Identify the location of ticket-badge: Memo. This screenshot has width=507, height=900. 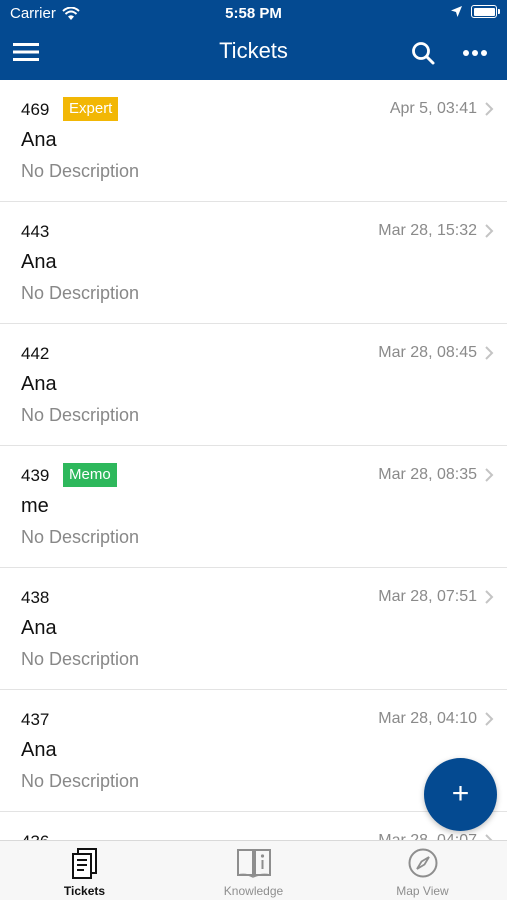
(90, 475).